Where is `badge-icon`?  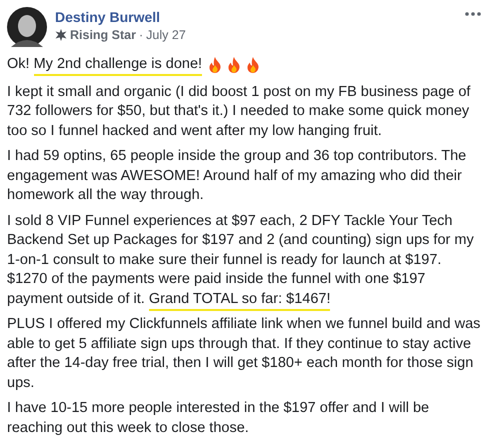
badge-icon is located at coordinates (61, 35).